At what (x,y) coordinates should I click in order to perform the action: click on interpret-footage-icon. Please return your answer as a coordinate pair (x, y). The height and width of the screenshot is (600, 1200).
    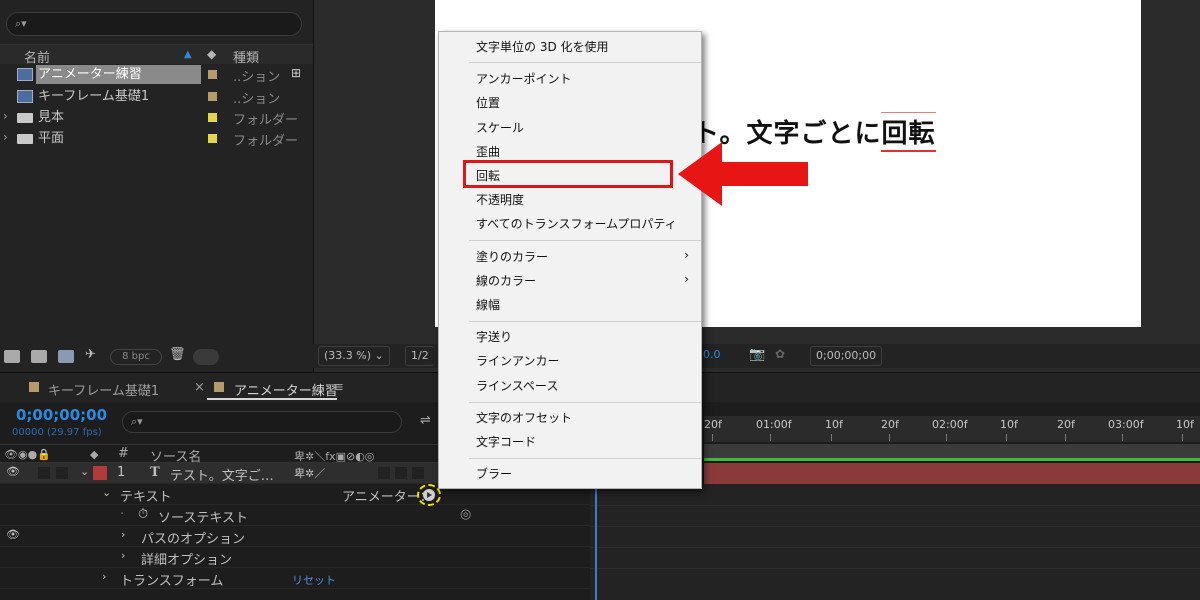
    Looking at the image, I should click on (12, 356).